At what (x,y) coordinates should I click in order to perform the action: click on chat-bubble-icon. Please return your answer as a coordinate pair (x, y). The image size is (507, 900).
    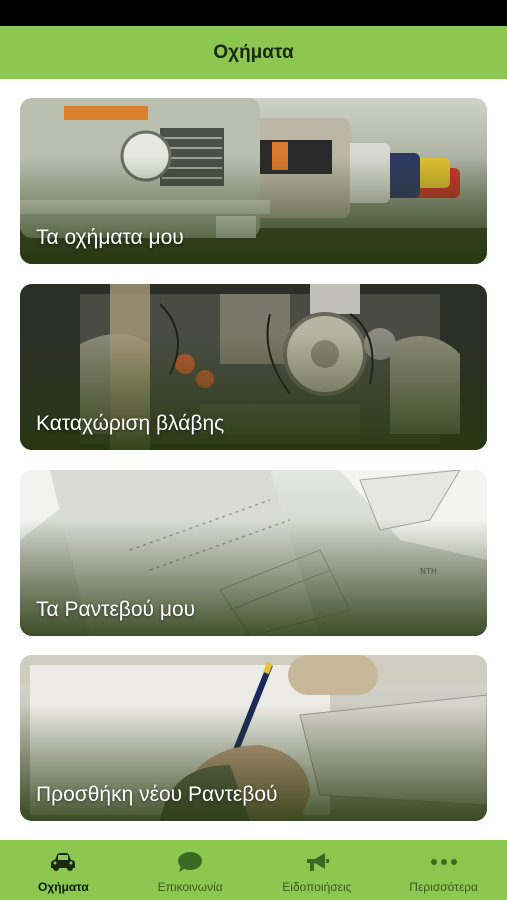
    Looking at the image, I should click on (190, 862).